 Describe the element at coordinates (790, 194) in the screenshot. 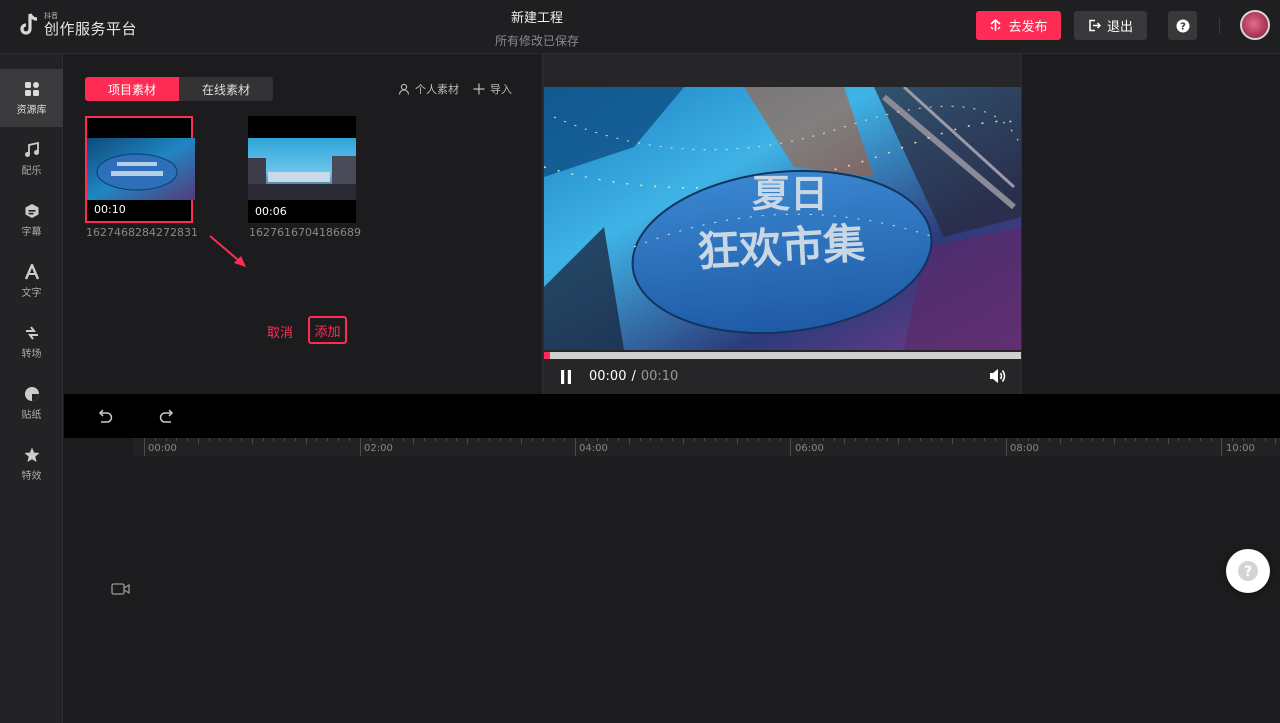

I see `video-overlay-line1: 夏日` at that location.